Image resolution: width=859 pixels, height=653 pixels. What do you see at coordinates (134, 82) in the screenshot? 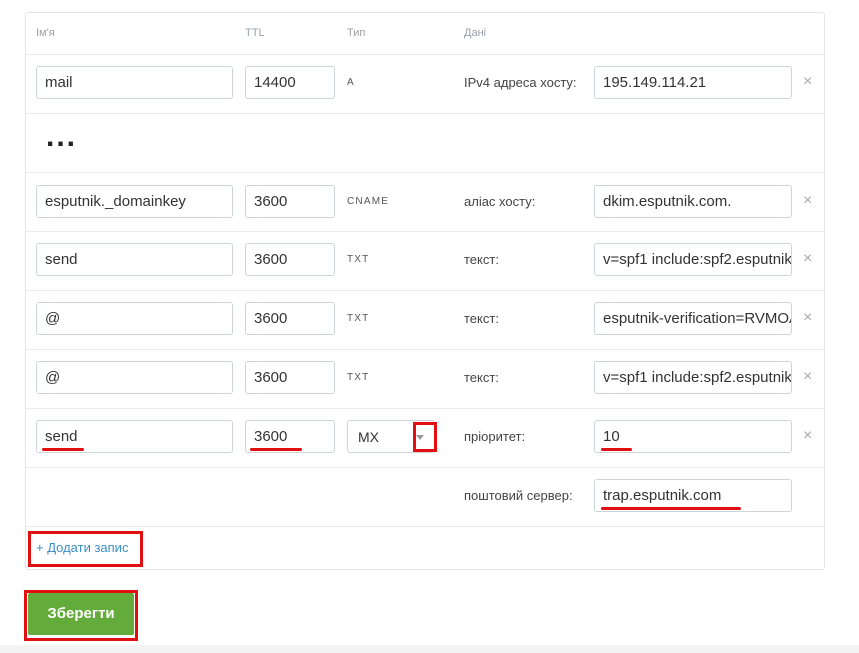
I see `record-name-input: mail` at bounding box center [134, 82].